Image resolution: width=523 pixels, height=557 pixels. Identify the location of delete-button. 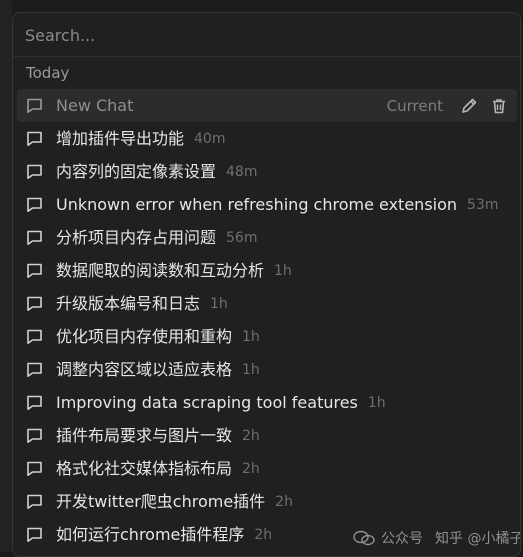
(499, 106).